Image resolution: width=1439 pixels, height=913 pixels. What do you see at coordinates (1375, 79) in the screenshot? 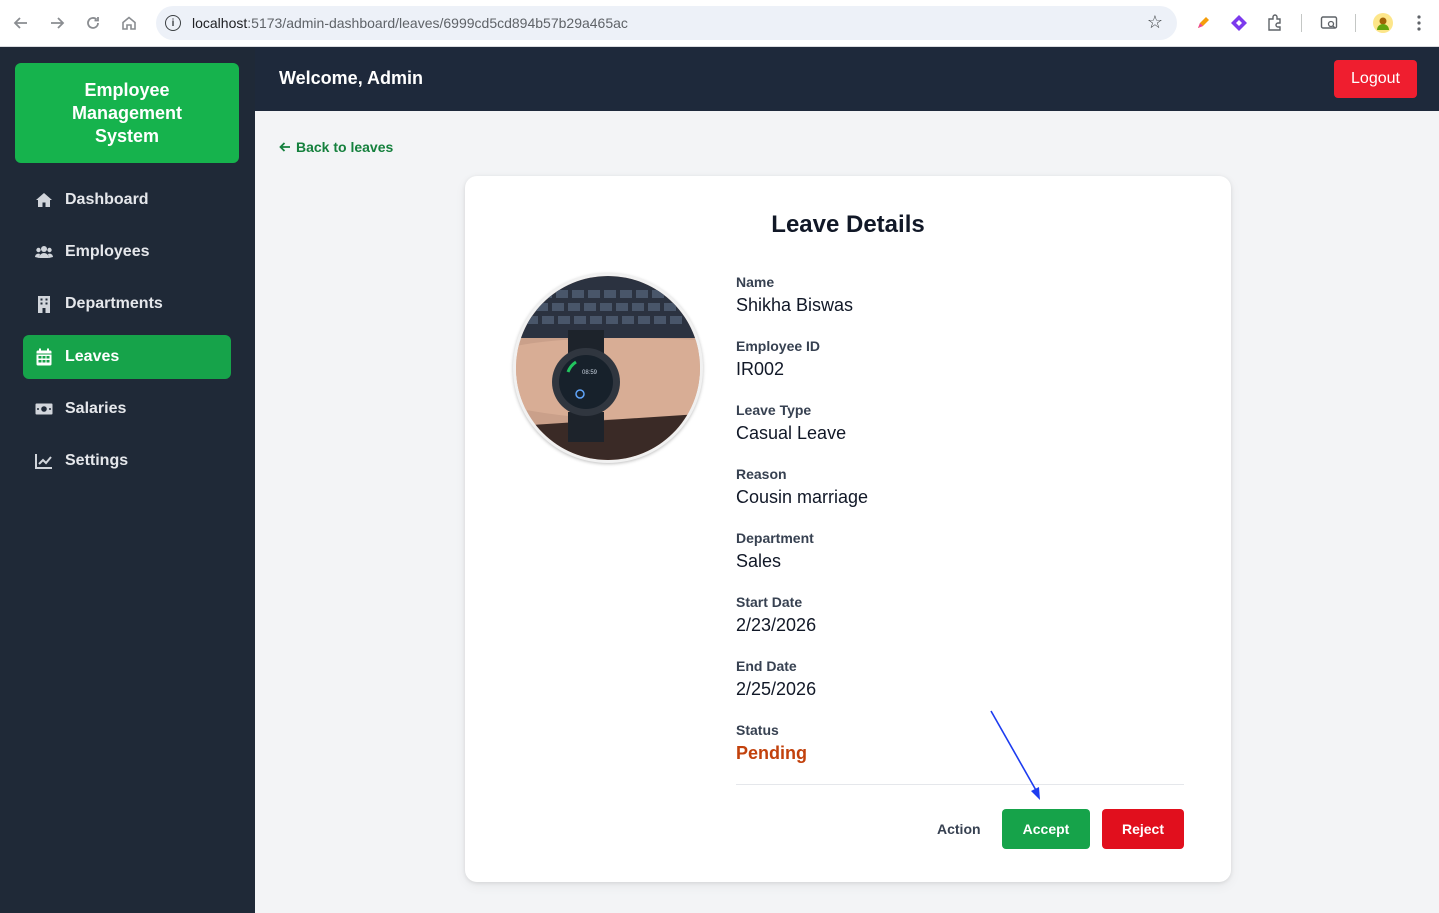
I see `logout-button: Logout` at bounding box center [1375, 79].